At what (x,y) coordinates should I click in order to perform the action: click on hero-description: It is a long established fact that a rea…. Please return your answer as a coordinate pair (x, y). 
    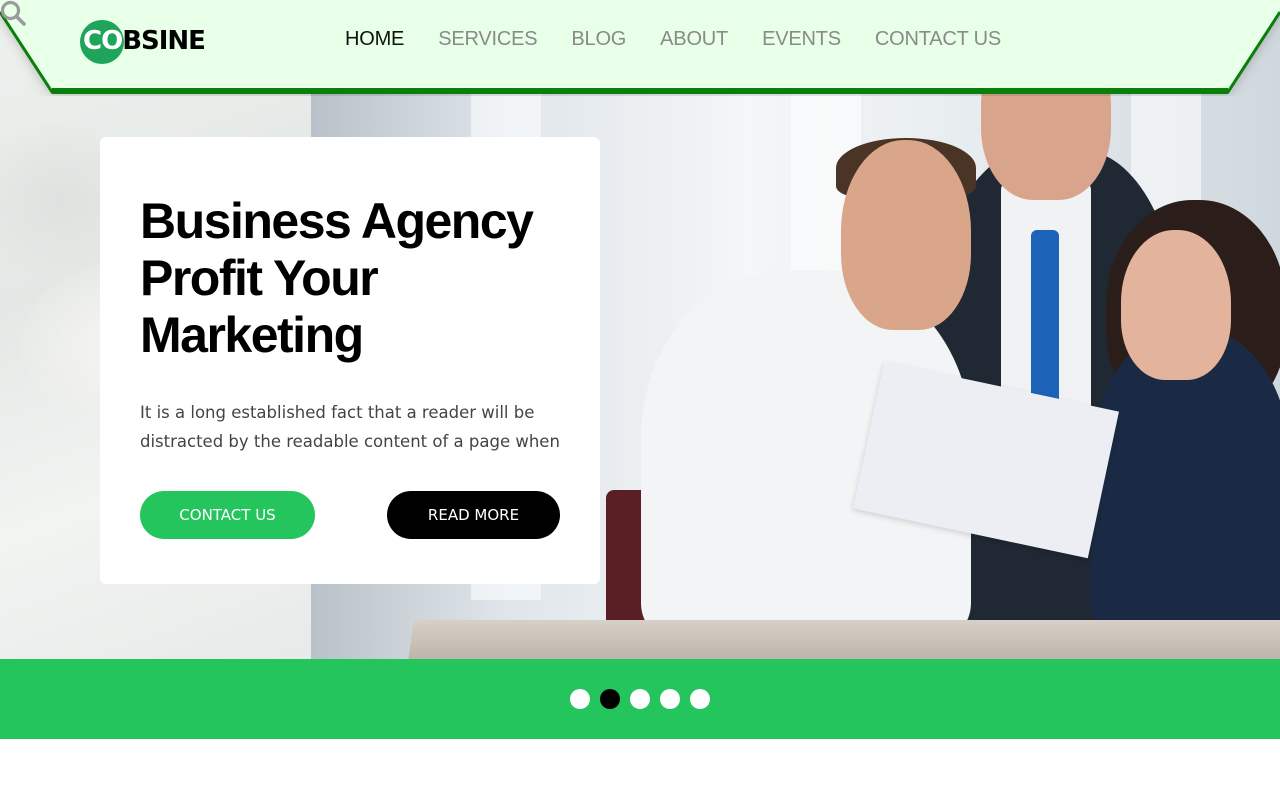
    Looking at the image, I should click on (350, 427).